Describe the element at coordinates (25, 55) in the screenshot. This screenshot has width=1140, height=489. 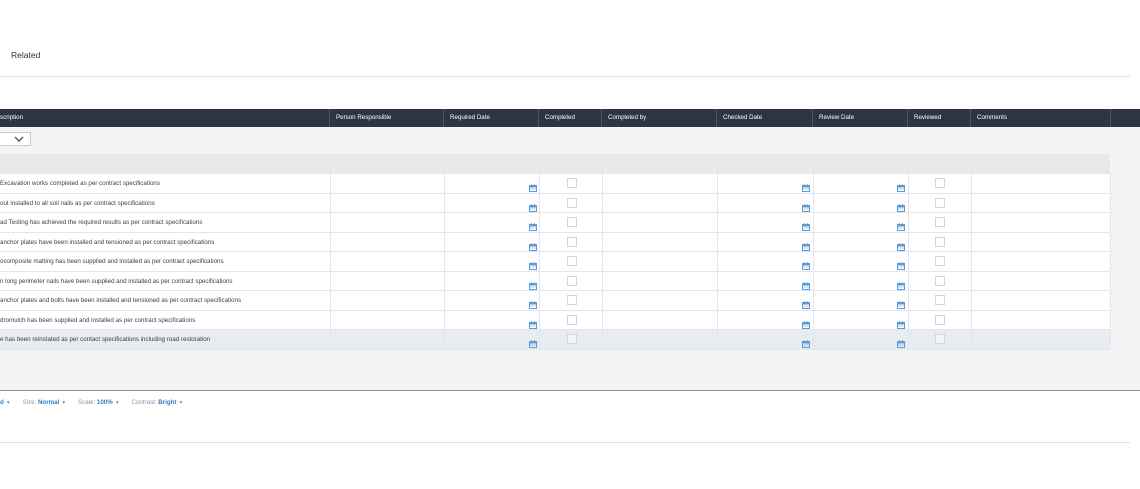
I see `tab-related: Related` at that location.